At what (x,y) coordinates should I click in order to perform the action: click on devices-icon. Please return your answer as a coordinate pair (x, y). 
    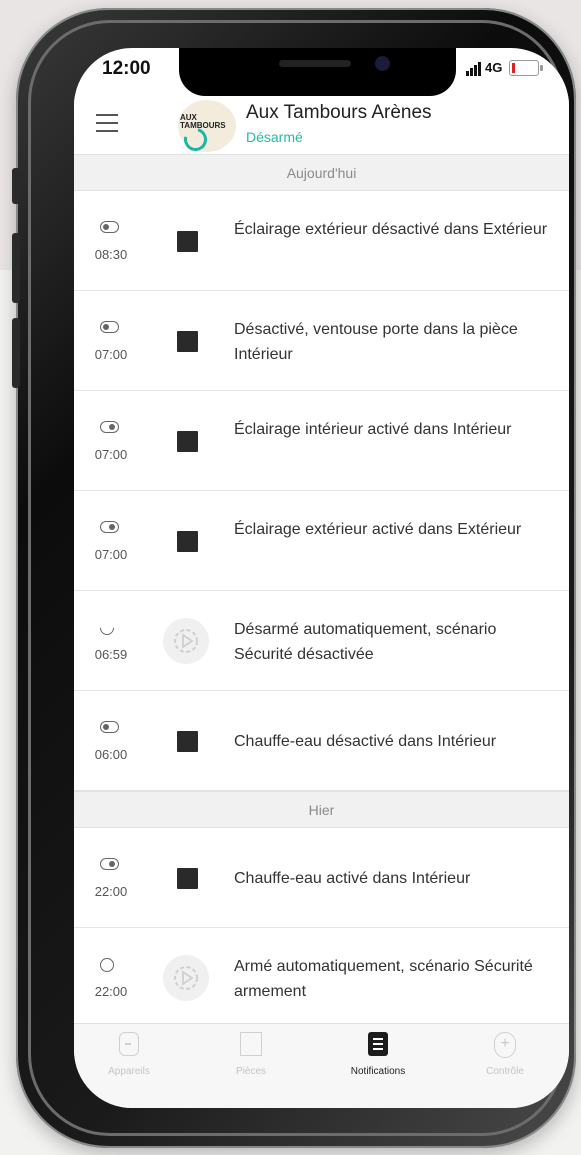
    Looking at the image, I should click on (129, 1044).